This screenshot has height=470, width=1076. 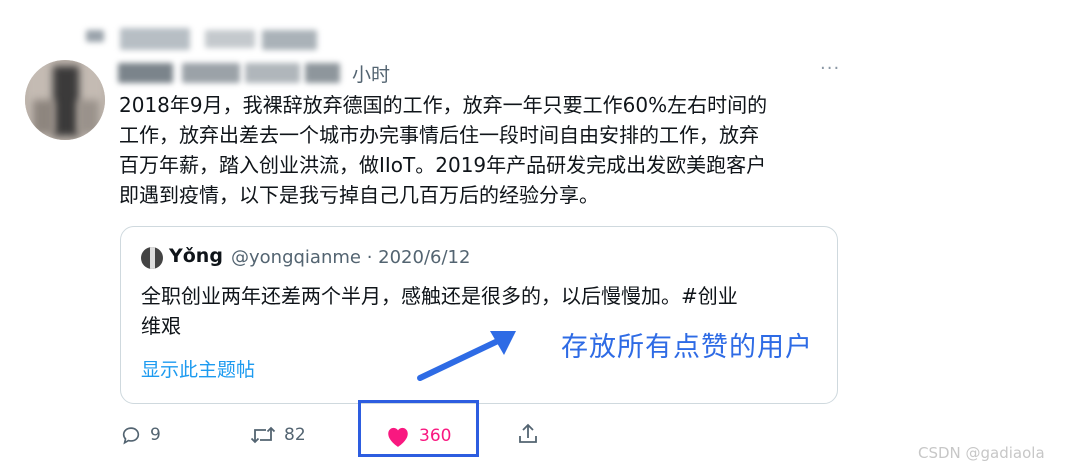 I want to click on show-thread-link: 显示此主题帖, so click(x=198, y=368).